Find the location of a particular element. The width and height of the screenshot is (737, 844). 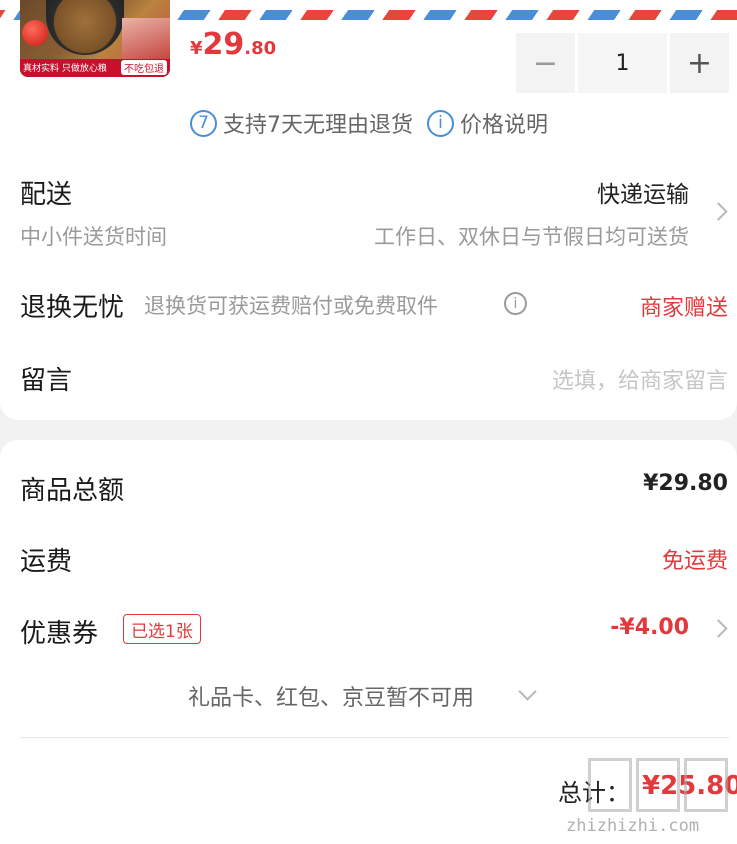

coupon-selected-badge: 已选1张 is located at coordinates (162, 629).